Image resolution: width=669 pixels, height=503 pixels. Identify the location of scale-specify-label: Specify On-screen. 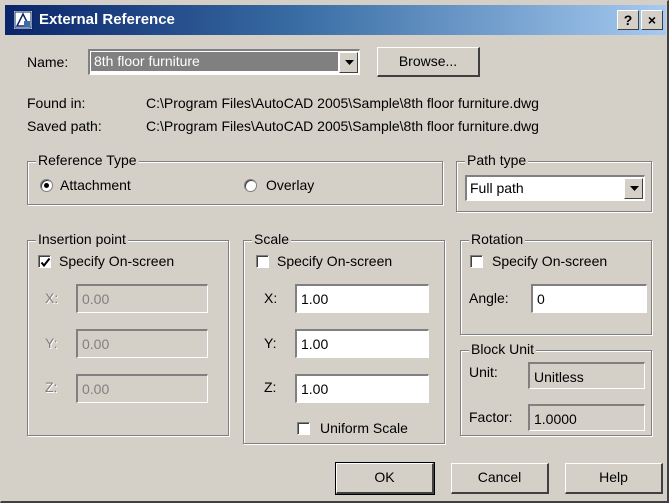
(334, 261).